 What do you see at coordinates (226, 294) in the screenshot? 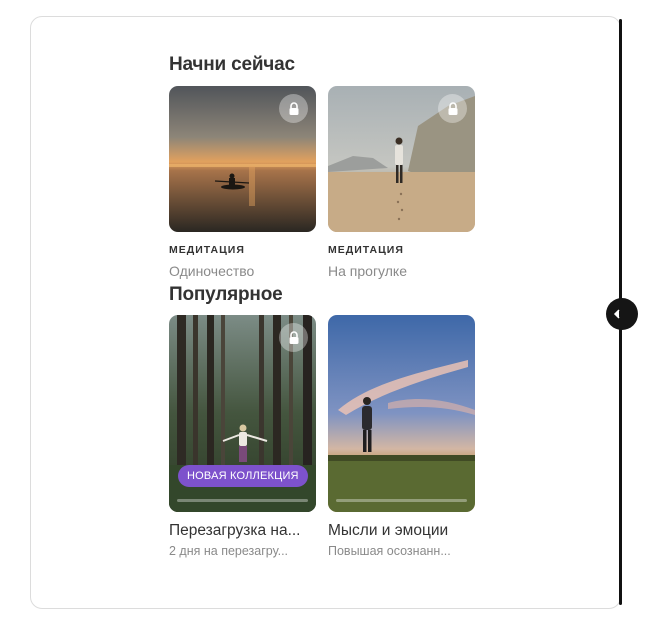
I see `section-title-popular: Популярное` at bounding box center [226, 294].